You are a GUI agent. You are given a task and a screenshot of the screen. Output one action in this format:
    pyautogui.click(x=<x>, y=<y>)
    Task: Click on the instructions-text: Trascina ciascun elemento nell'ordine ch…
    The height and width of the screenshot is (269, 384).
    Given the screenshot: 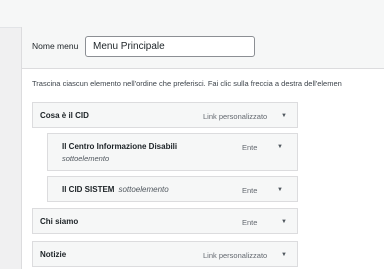 What is the action you would take?
    pyautogui.click(x=187, y=83)
    